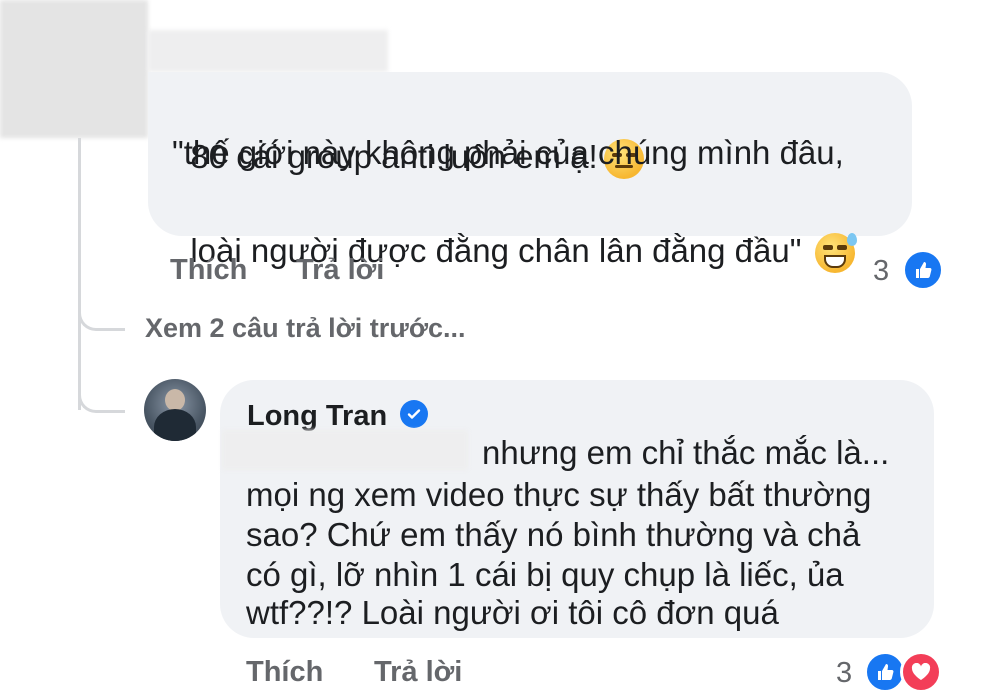  What do you see at coordinates (512, 612) in the screenshot?
I see `comment-2-line-5: wtf??!? Loài người ơi tôi cô đơn quá` at bounding box center [512, 612].